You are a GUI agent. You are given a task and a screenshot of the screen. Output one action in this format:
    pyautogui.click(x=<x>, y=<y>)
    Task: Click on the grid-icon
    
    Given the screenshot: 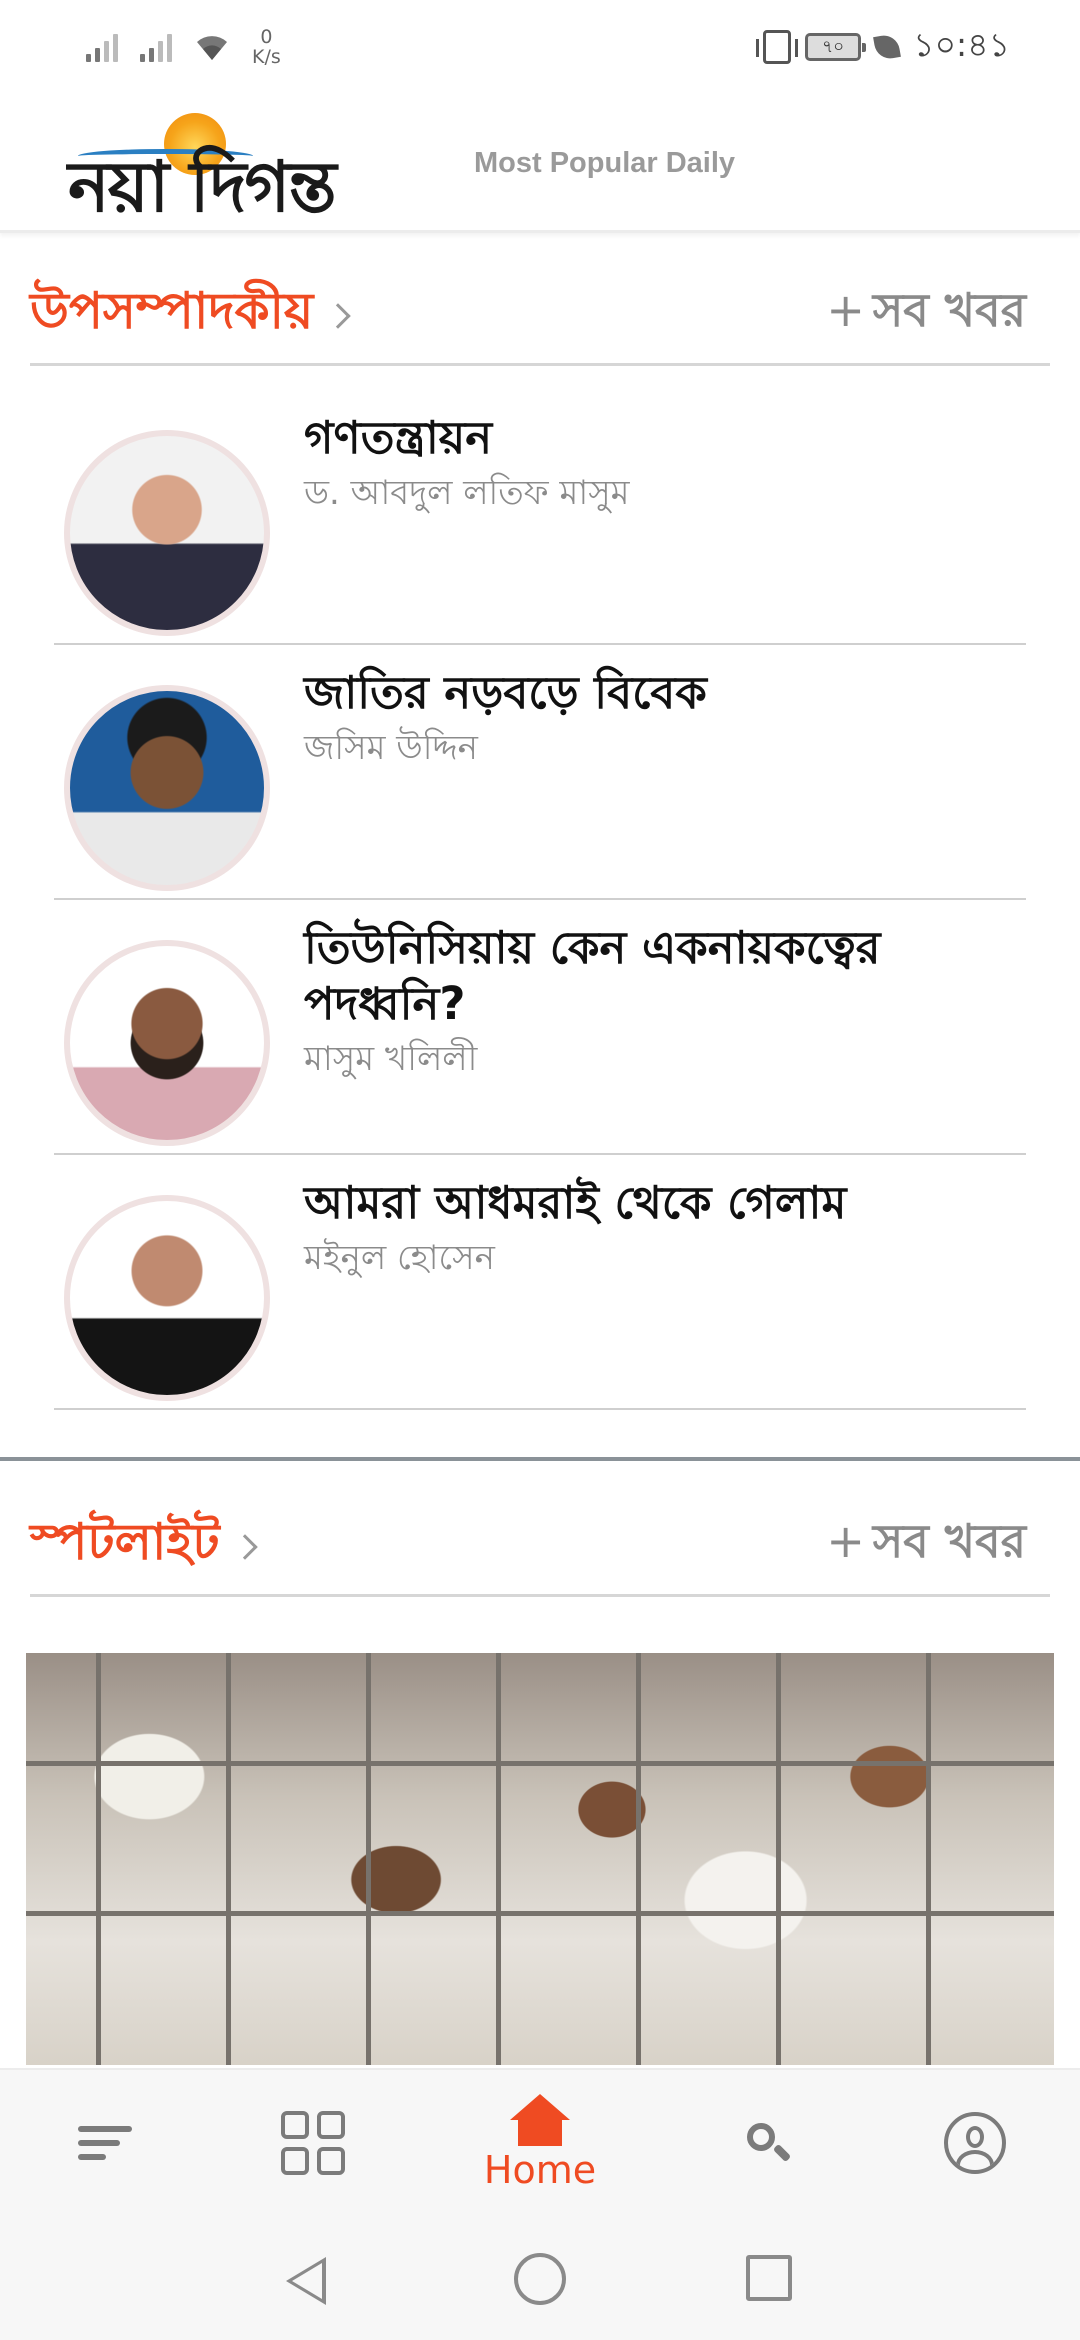 What is the action you would take?
    pyautogui.click(x=313, y=2142)
    